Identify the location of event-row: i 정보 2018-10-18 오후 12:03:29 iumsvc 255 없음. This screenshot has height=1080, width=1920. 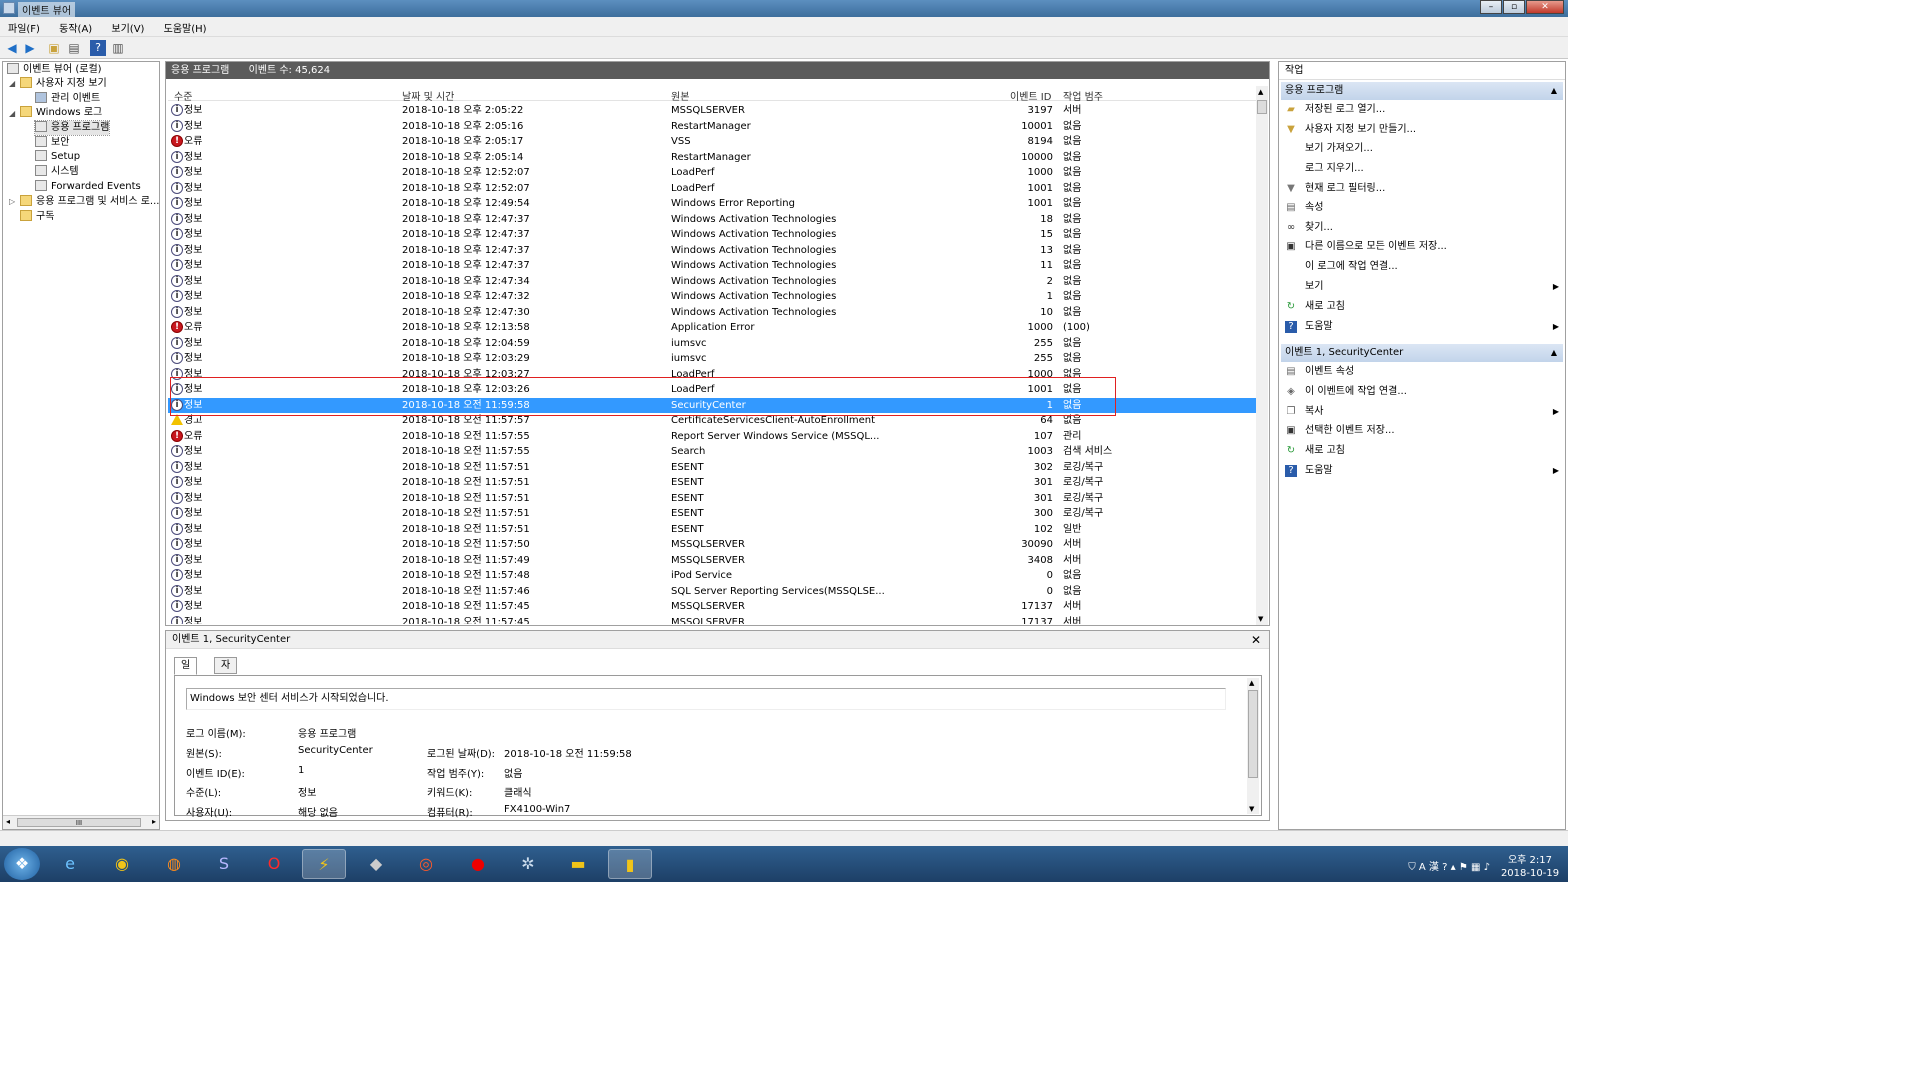
(712, 359).